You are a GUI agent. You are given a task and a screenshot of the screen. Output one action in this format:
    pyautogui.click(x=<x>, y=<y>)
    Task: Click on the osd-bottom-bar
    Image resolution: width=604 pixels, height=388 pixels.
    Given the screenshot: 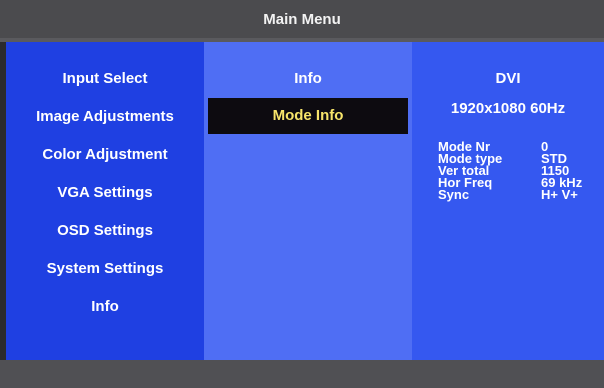 What is the action you would take?
    pyautogui.click(x=302, y=374)
    